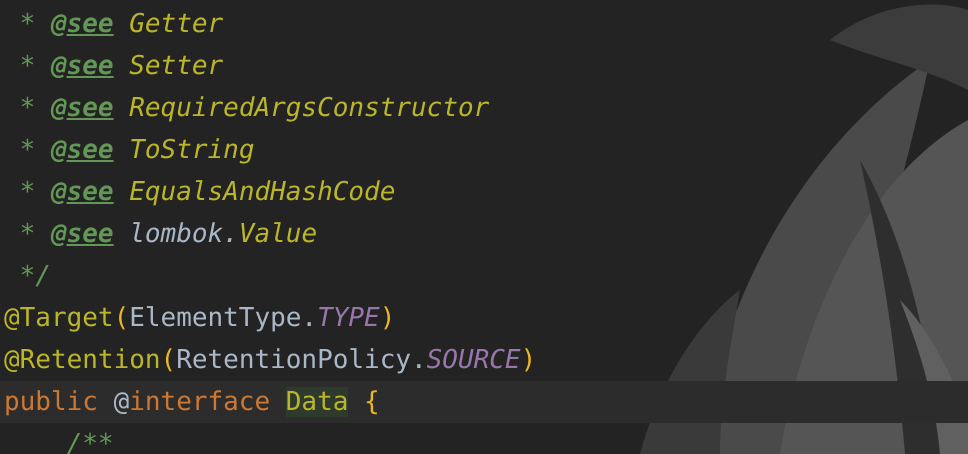 This screenshot has width=968, height=454. Describe the element at coordinates (270, 360) in the screenshot. I see `code-line: @Retention(RetentionPolicy.SOURCE)` at that location.